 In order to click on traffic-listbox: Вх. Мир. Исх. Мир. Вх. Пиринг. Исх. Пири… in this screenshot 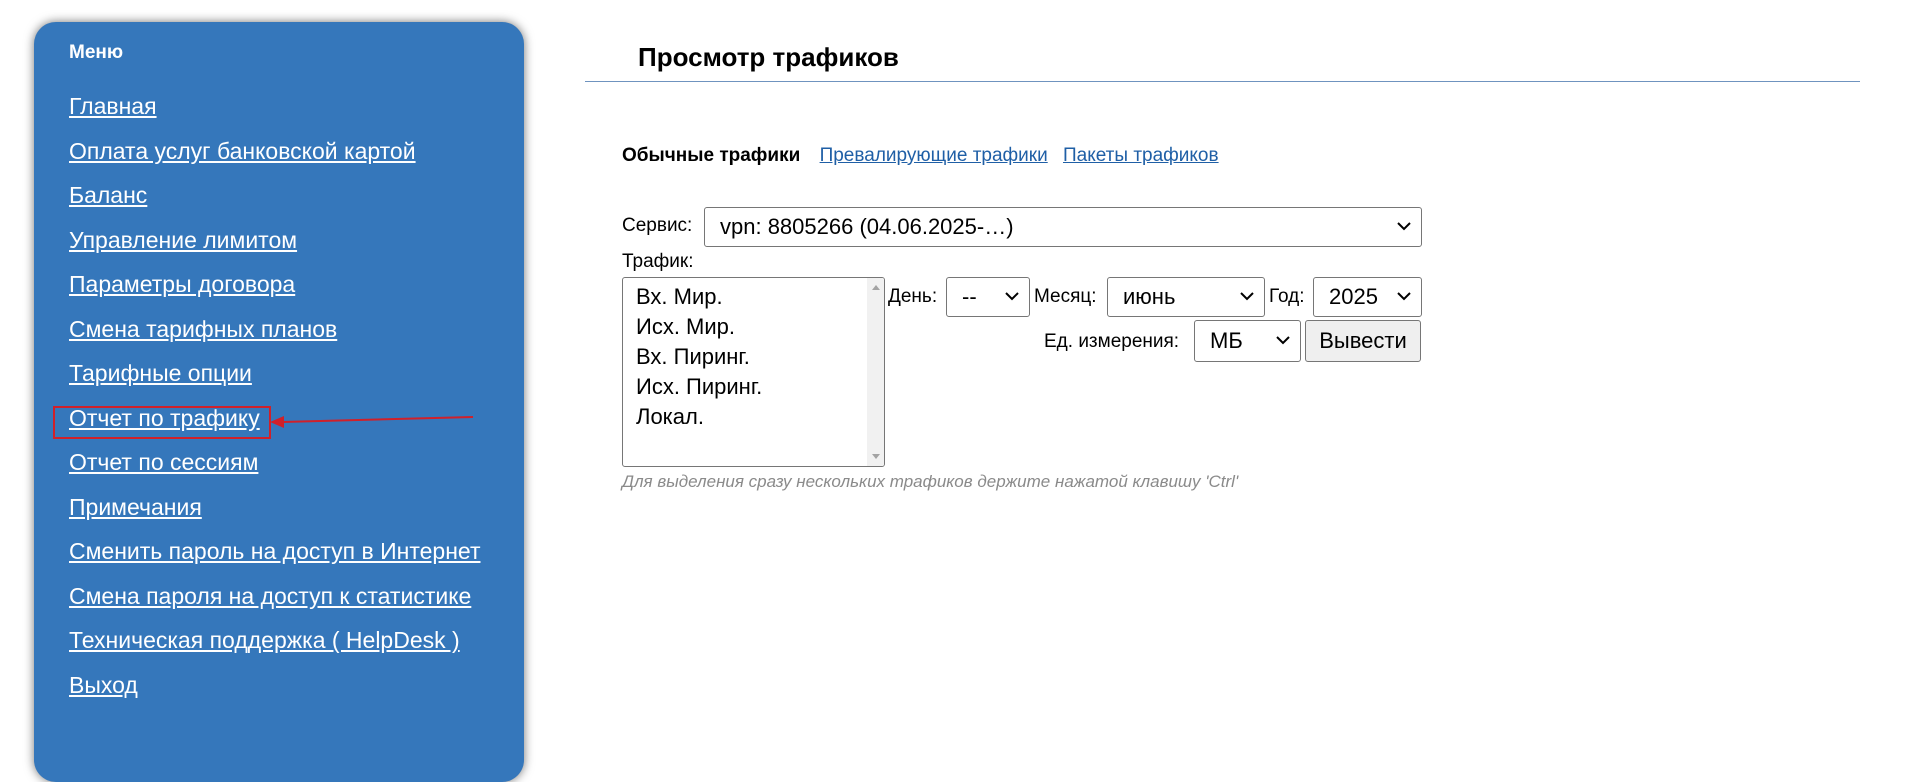, I will do `click(753, 372)`.